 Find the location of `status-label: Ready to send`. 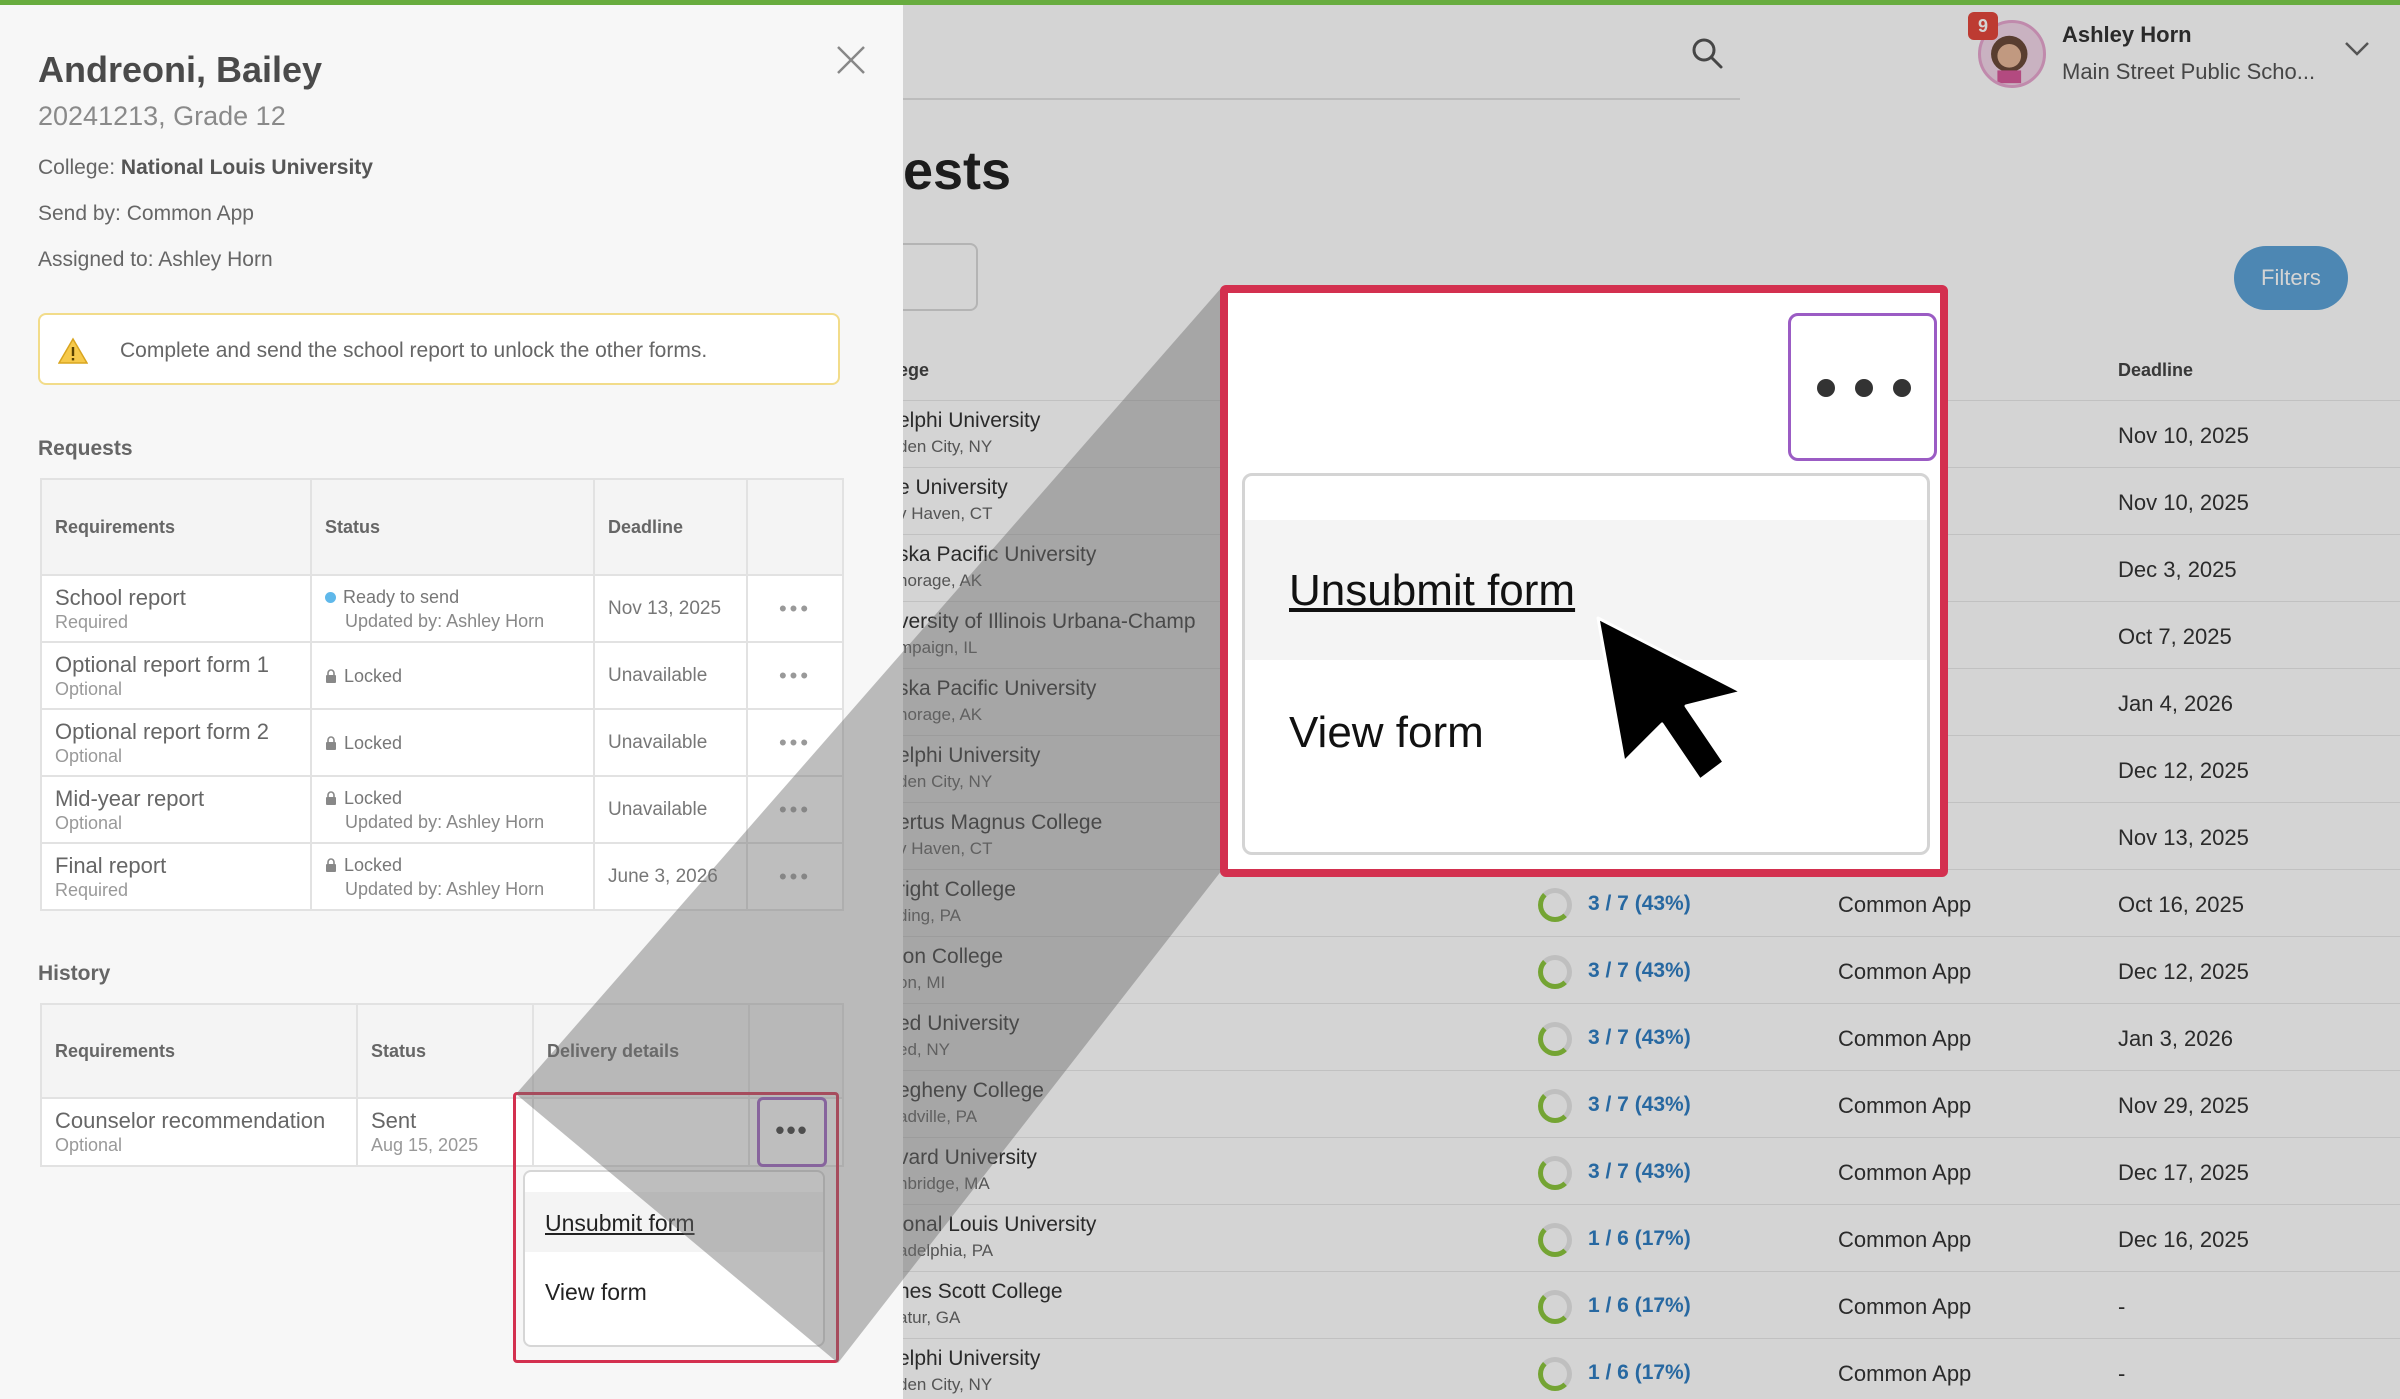

status-label: Ready to send is located at coordinates (452, 597).